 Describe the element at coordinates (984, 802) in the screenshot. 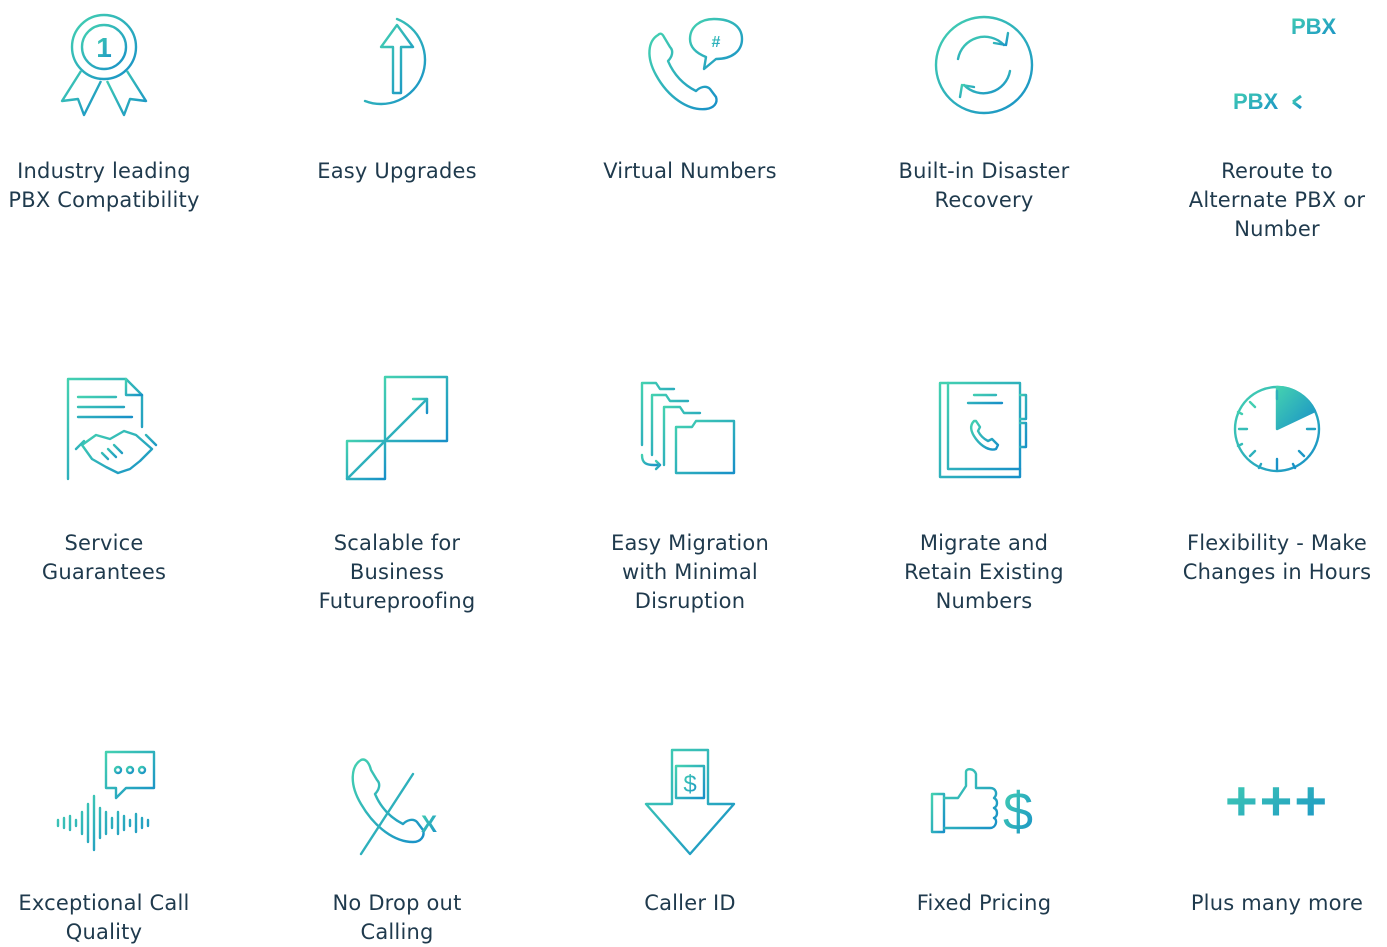

I see `thumbs-up-dollar-icon: $` at that location.